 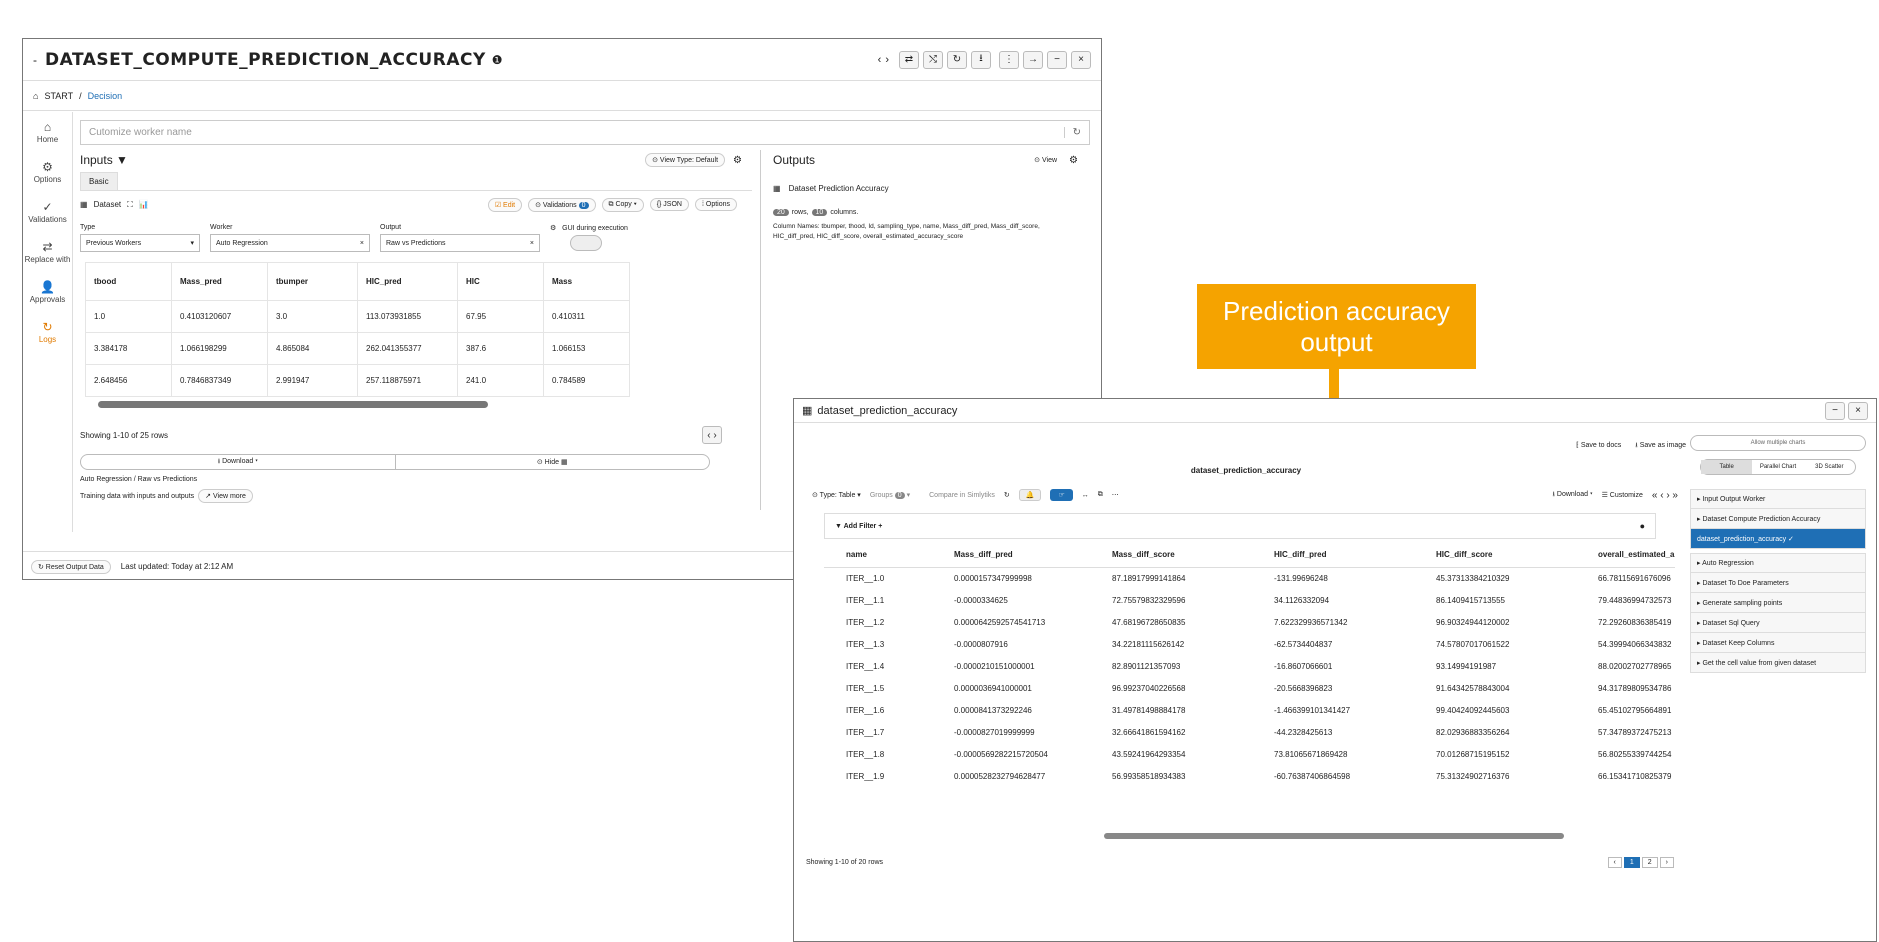 I want to click on worker-item: ▸ Auto Regression, so click(x=1778, y=563).